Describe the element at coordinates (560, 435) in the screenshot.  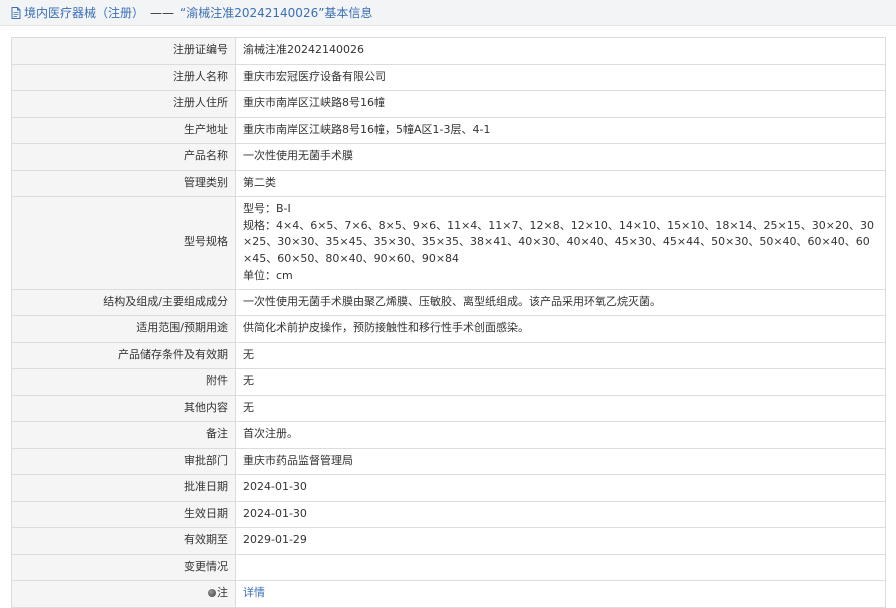
I see `field-value: 首次注册。` at that location.